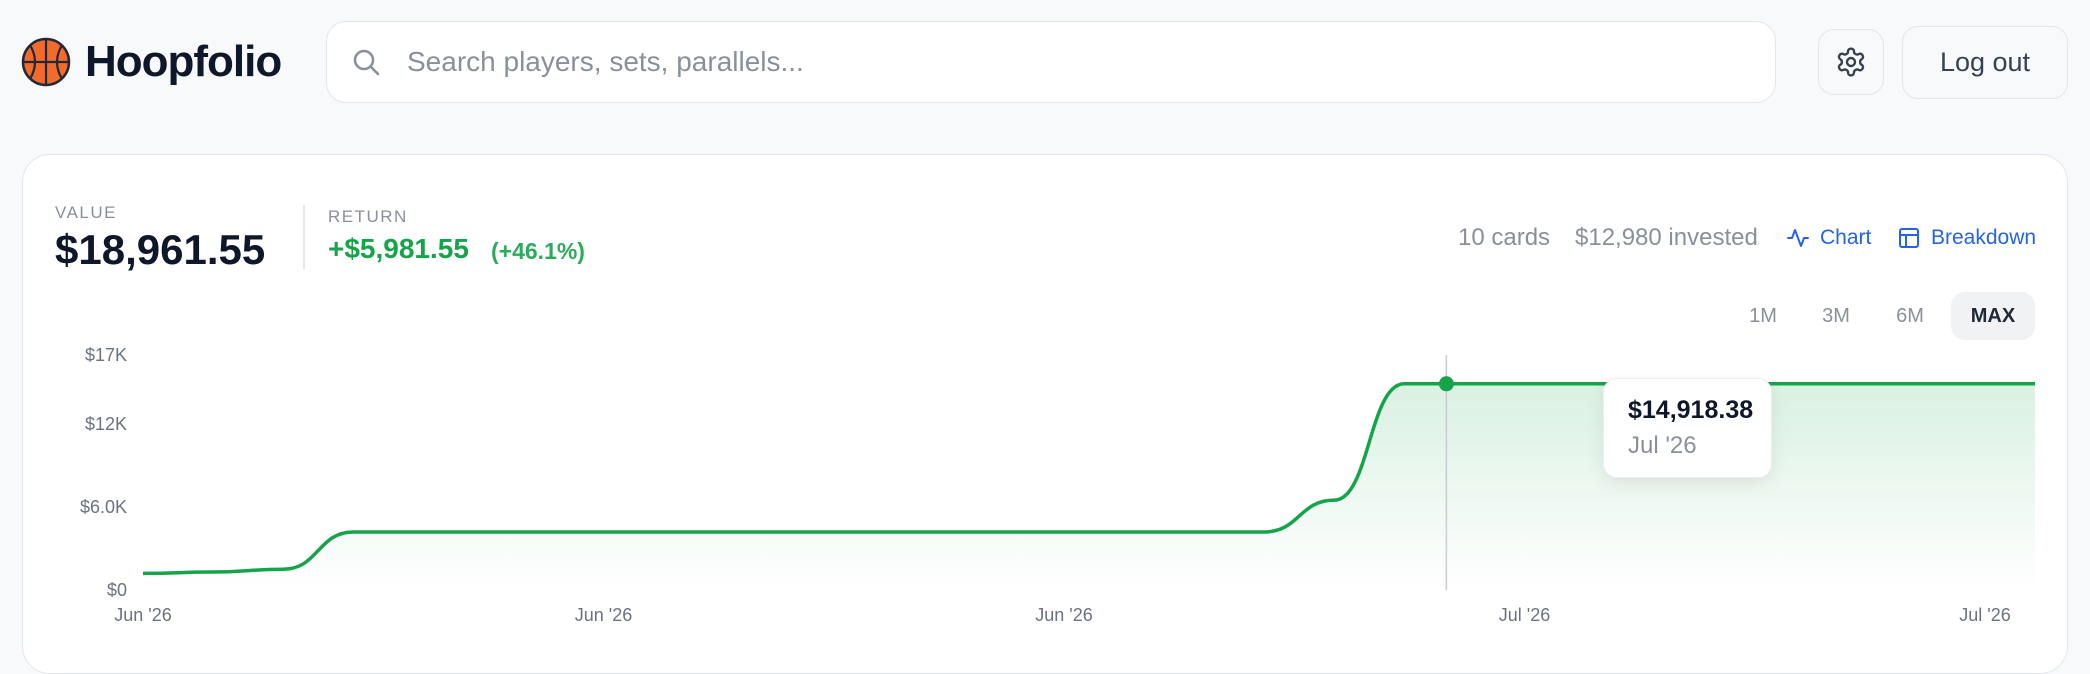  What do you see at coordinates (117, 590) in the screenshot?
I see `y-tick-label: $0` at bounding box center [117, 590].